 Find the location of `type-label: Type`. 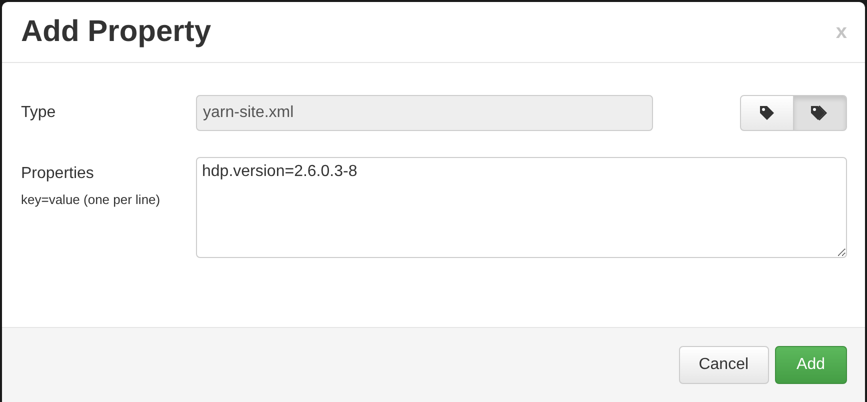

type-label: Type is located at coordinates (39, 113).